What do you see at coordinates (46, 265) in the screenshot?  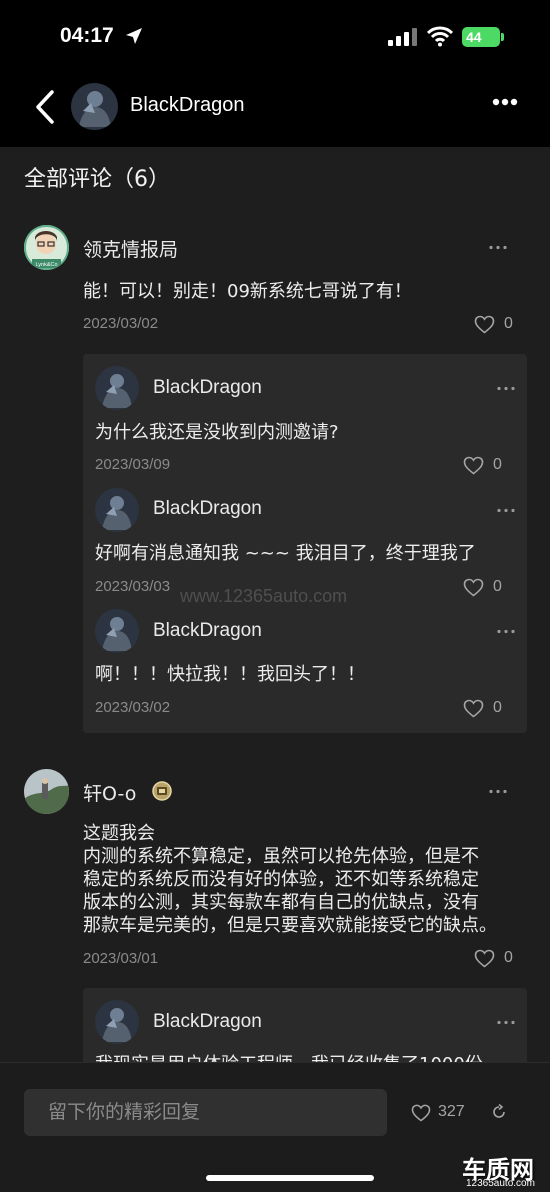 I see `avatar-label: Lynk&Co` at bounding box center [46, 265].